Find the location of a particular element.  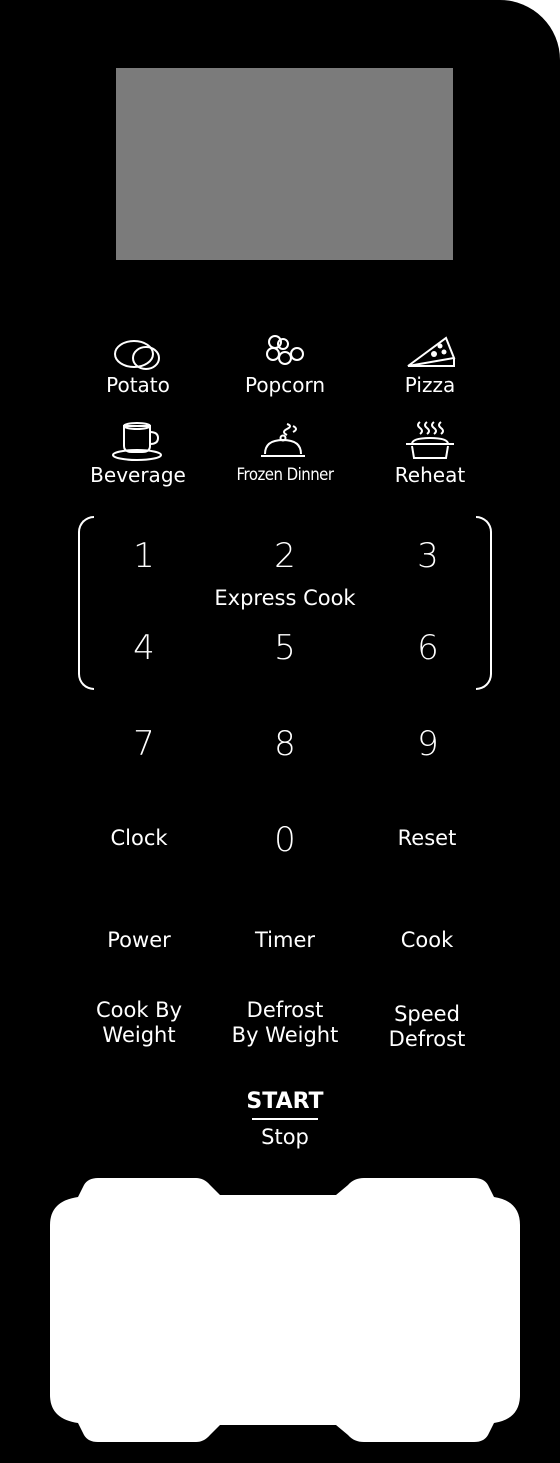

digit-0-button: 0 is located at coordinates (285, 840).